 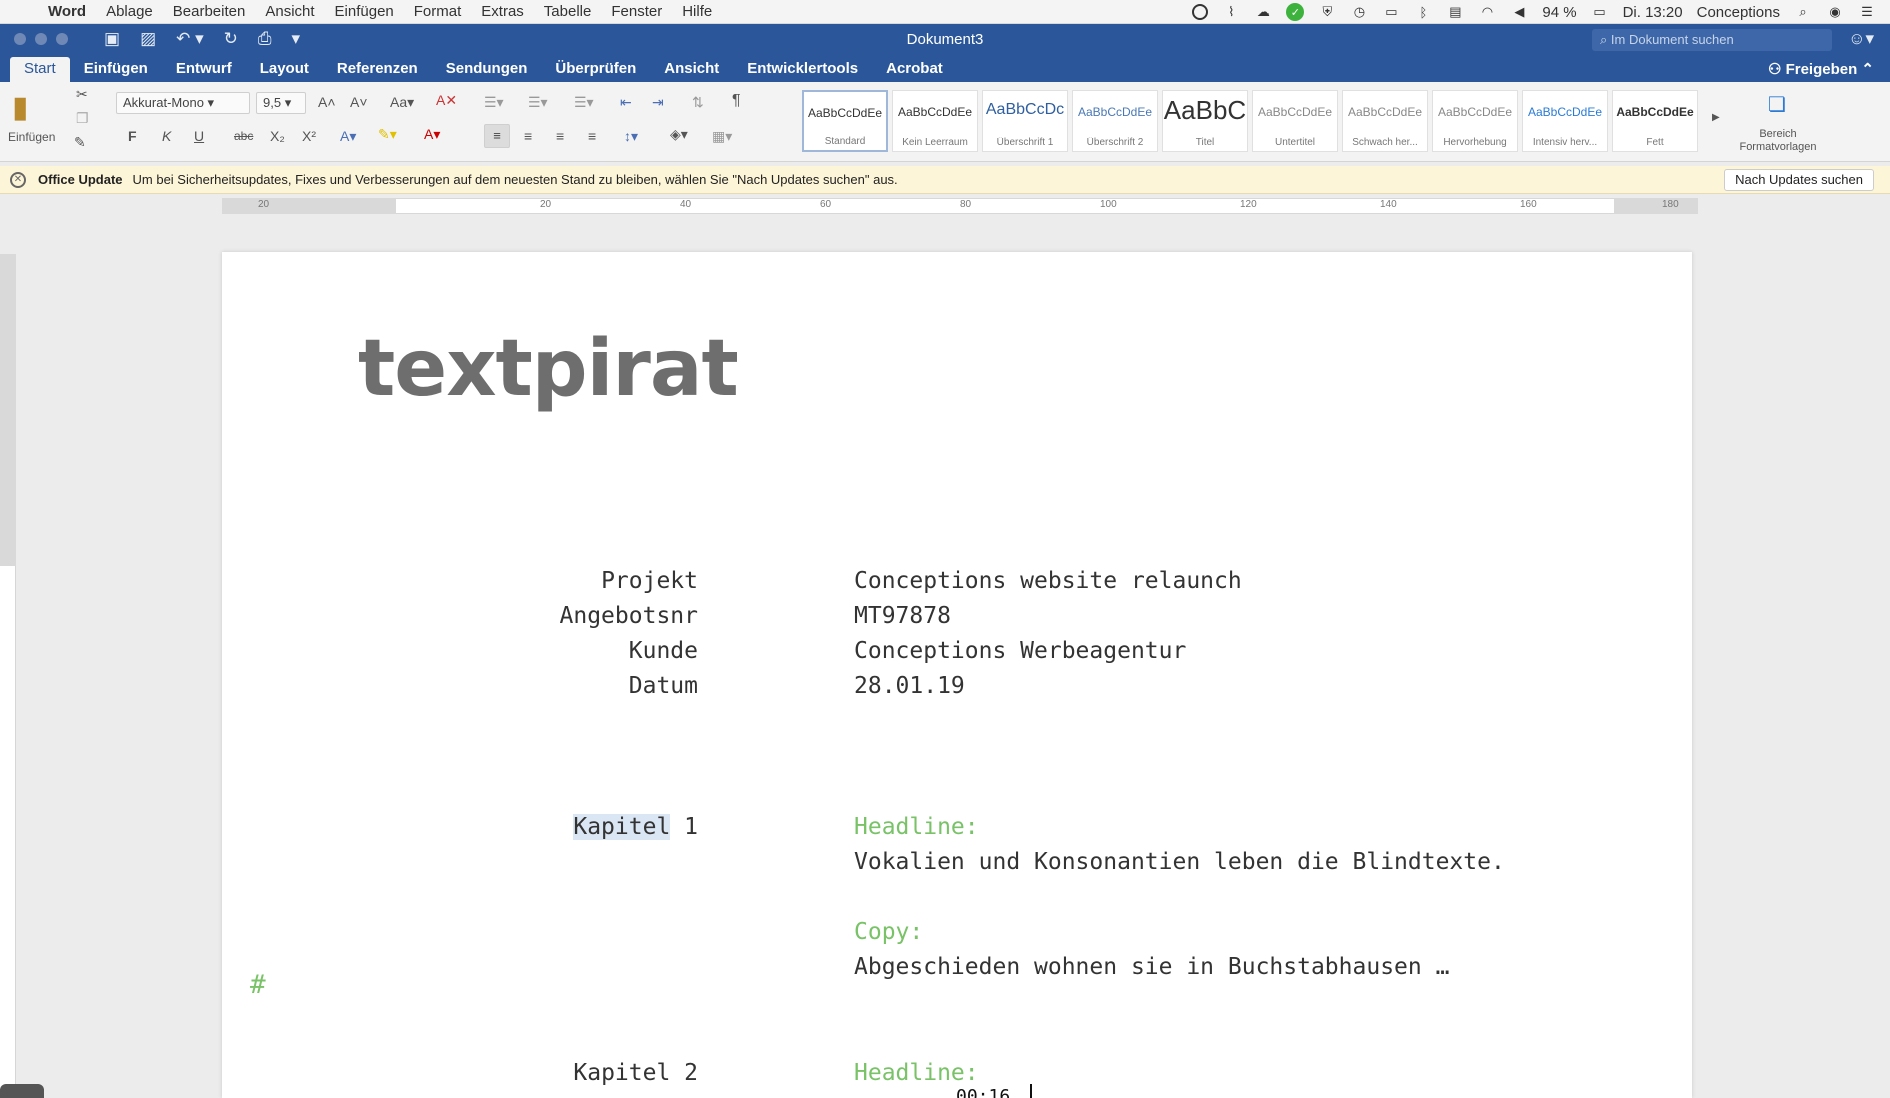 What do you see at coordinates (364, 11) in the screenshot?
I see `menu-einfuegen: Einfügen` at bounding box center [364, 11].